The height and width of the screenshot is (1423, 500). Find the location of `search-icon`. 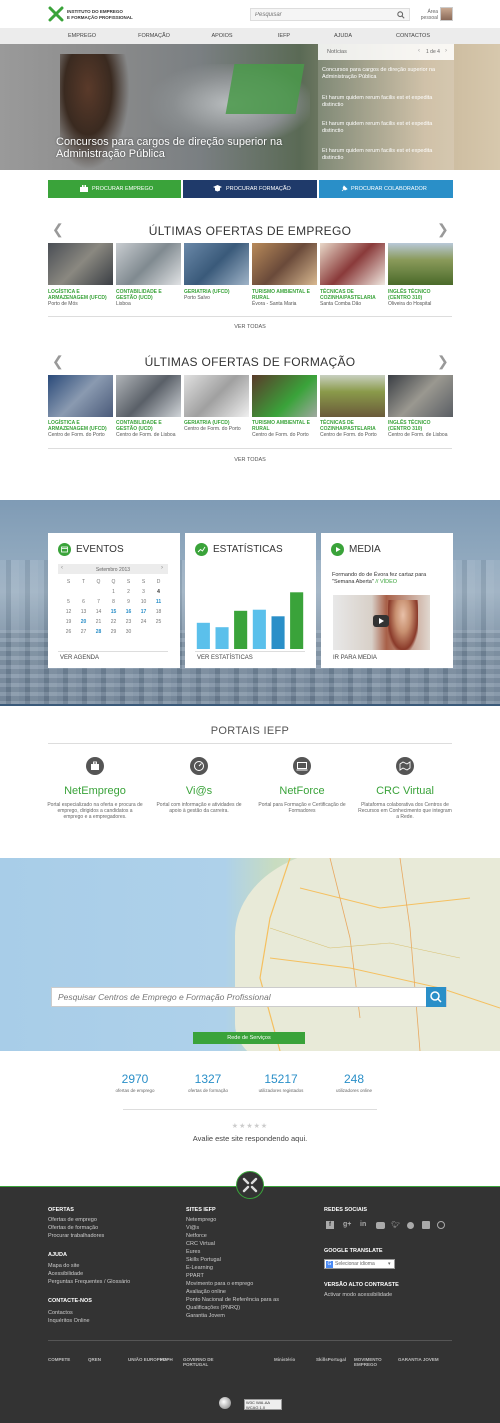

search-icon is located at coordinates (401, 15).